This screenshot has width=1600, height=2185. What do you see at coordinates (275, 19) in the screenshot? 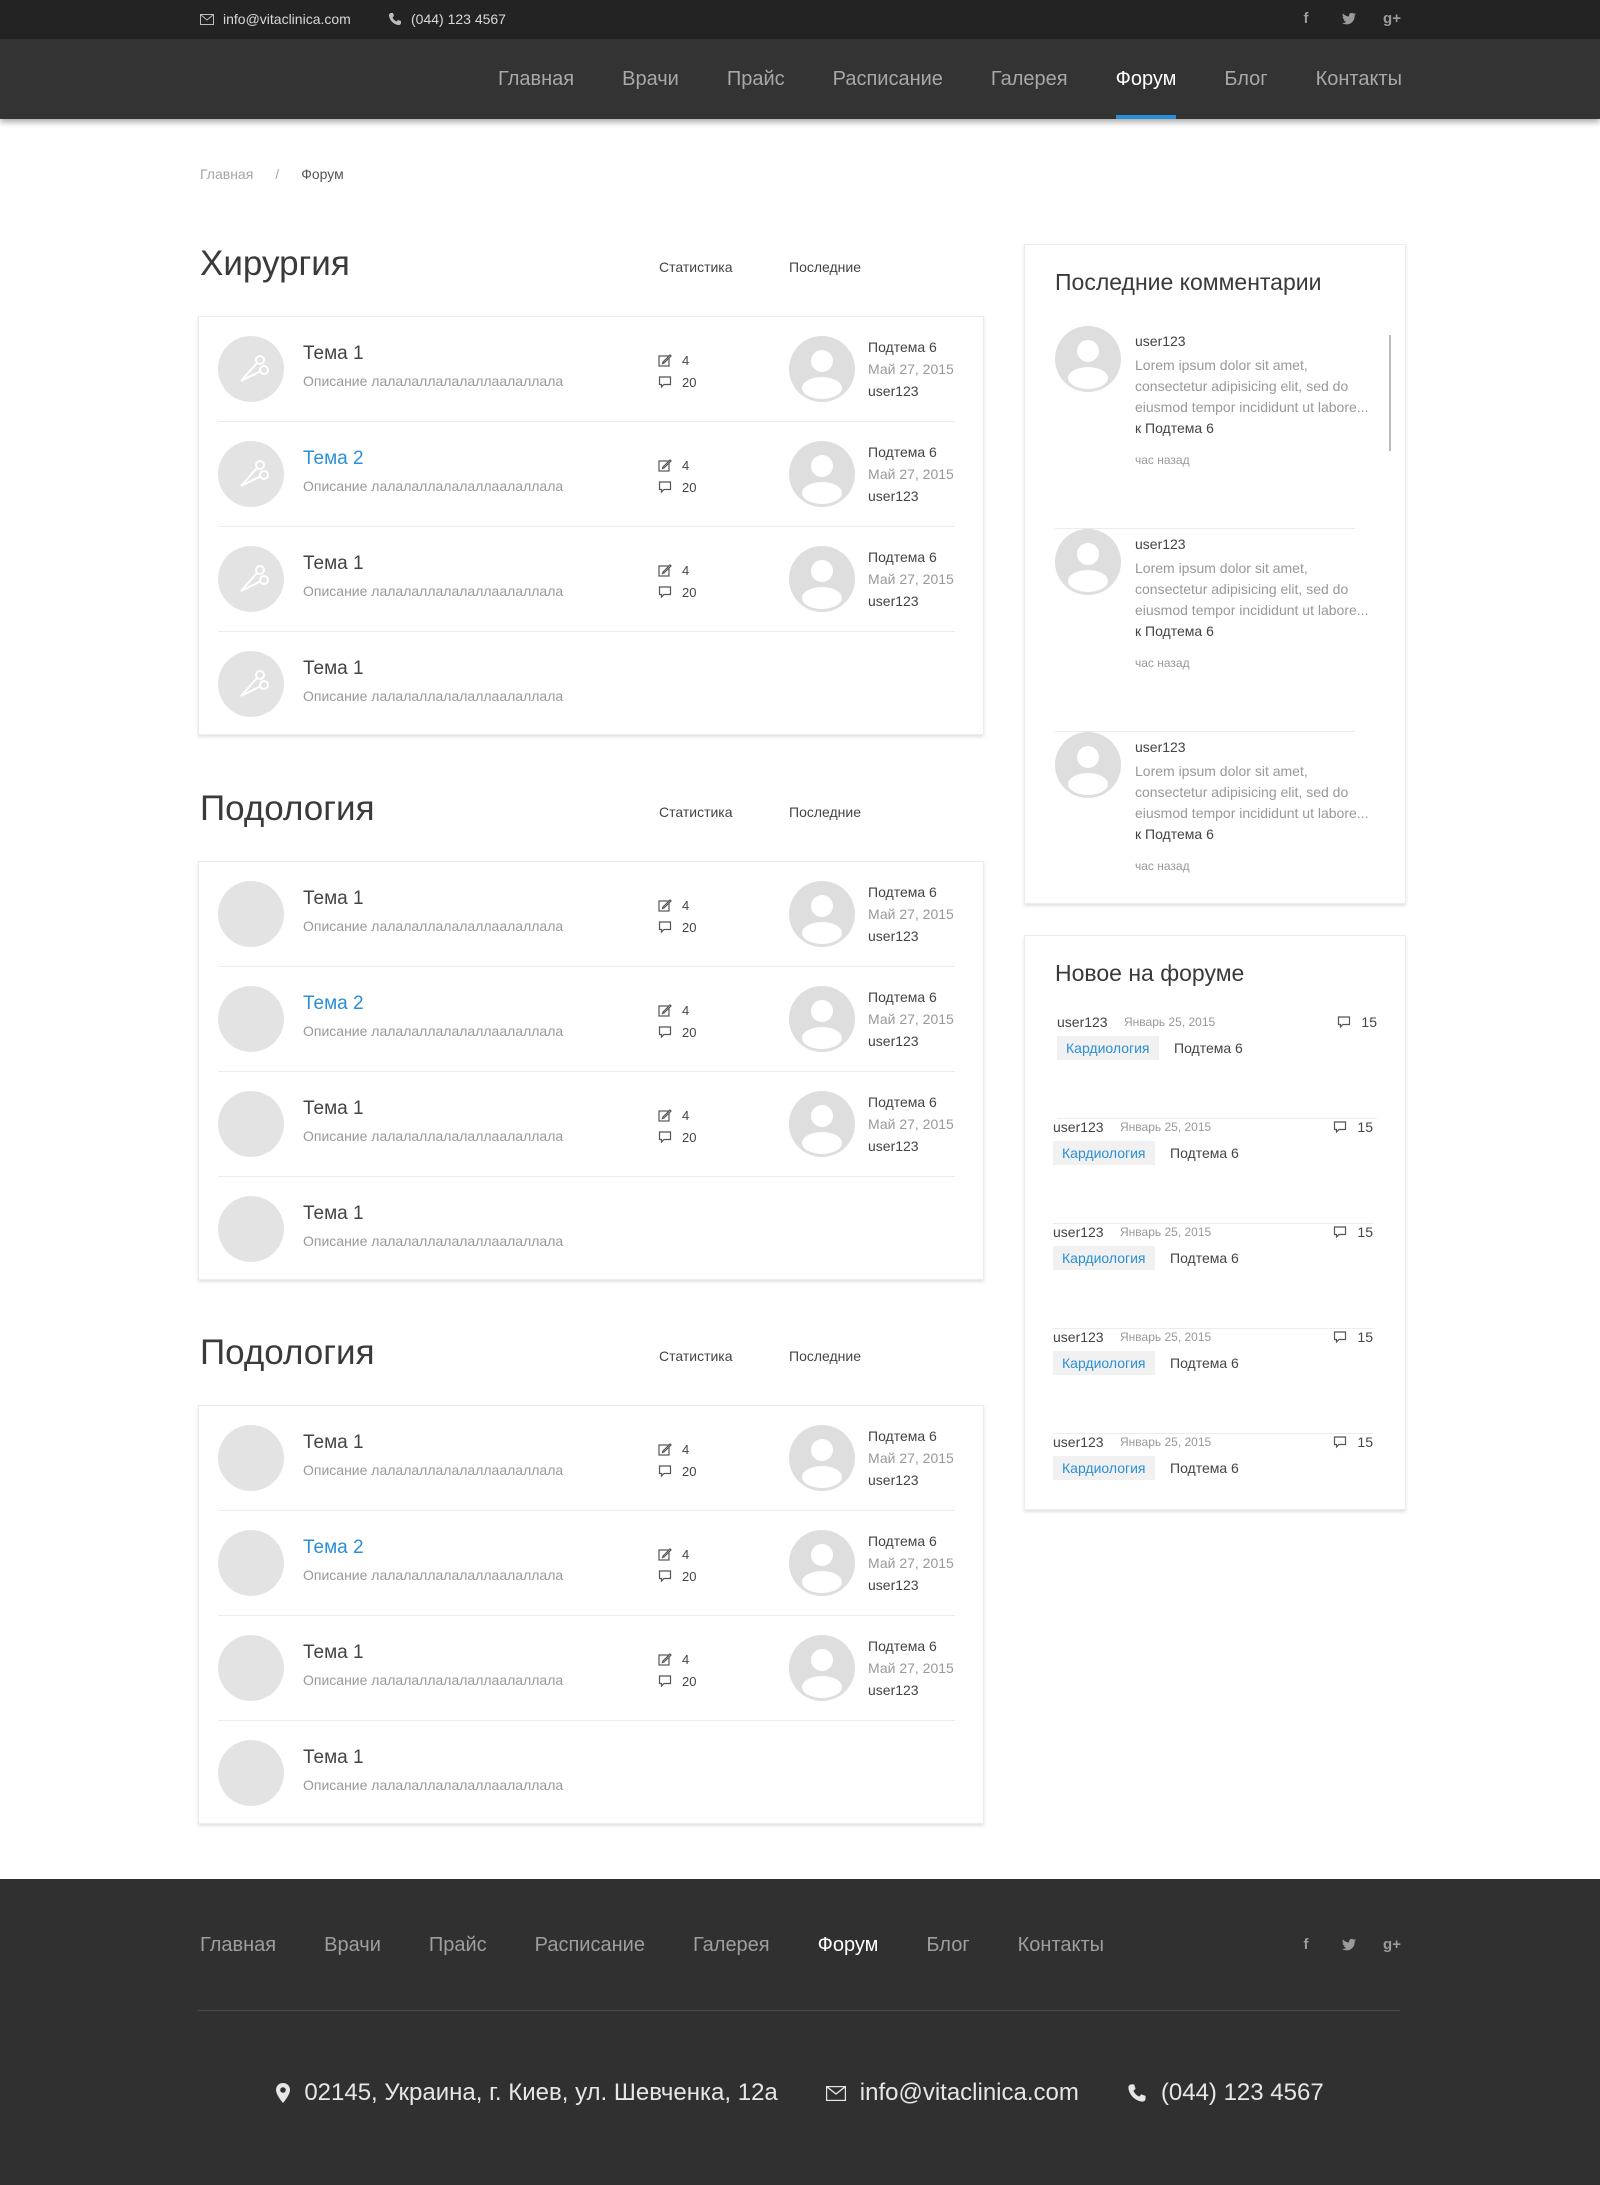
I see `topbar-email: info@vitaclinica.com` at bounding box center [275, 19].